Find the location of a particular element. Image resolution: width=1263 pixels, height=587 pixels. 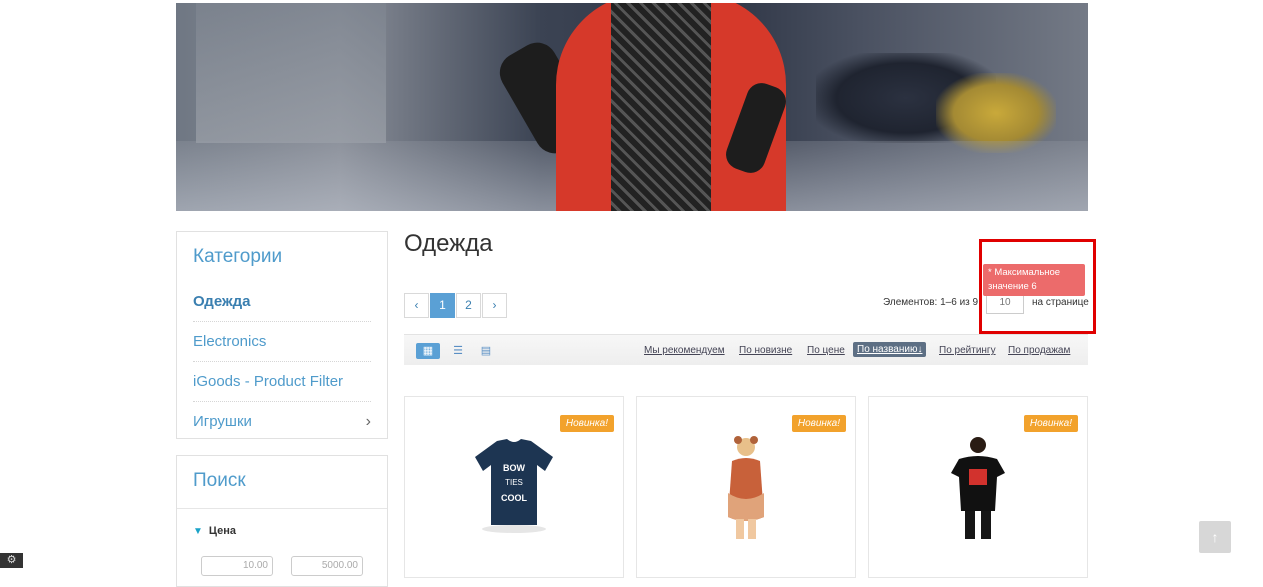

category-item-electronics: Electronics is located at coordinates (282, 342).